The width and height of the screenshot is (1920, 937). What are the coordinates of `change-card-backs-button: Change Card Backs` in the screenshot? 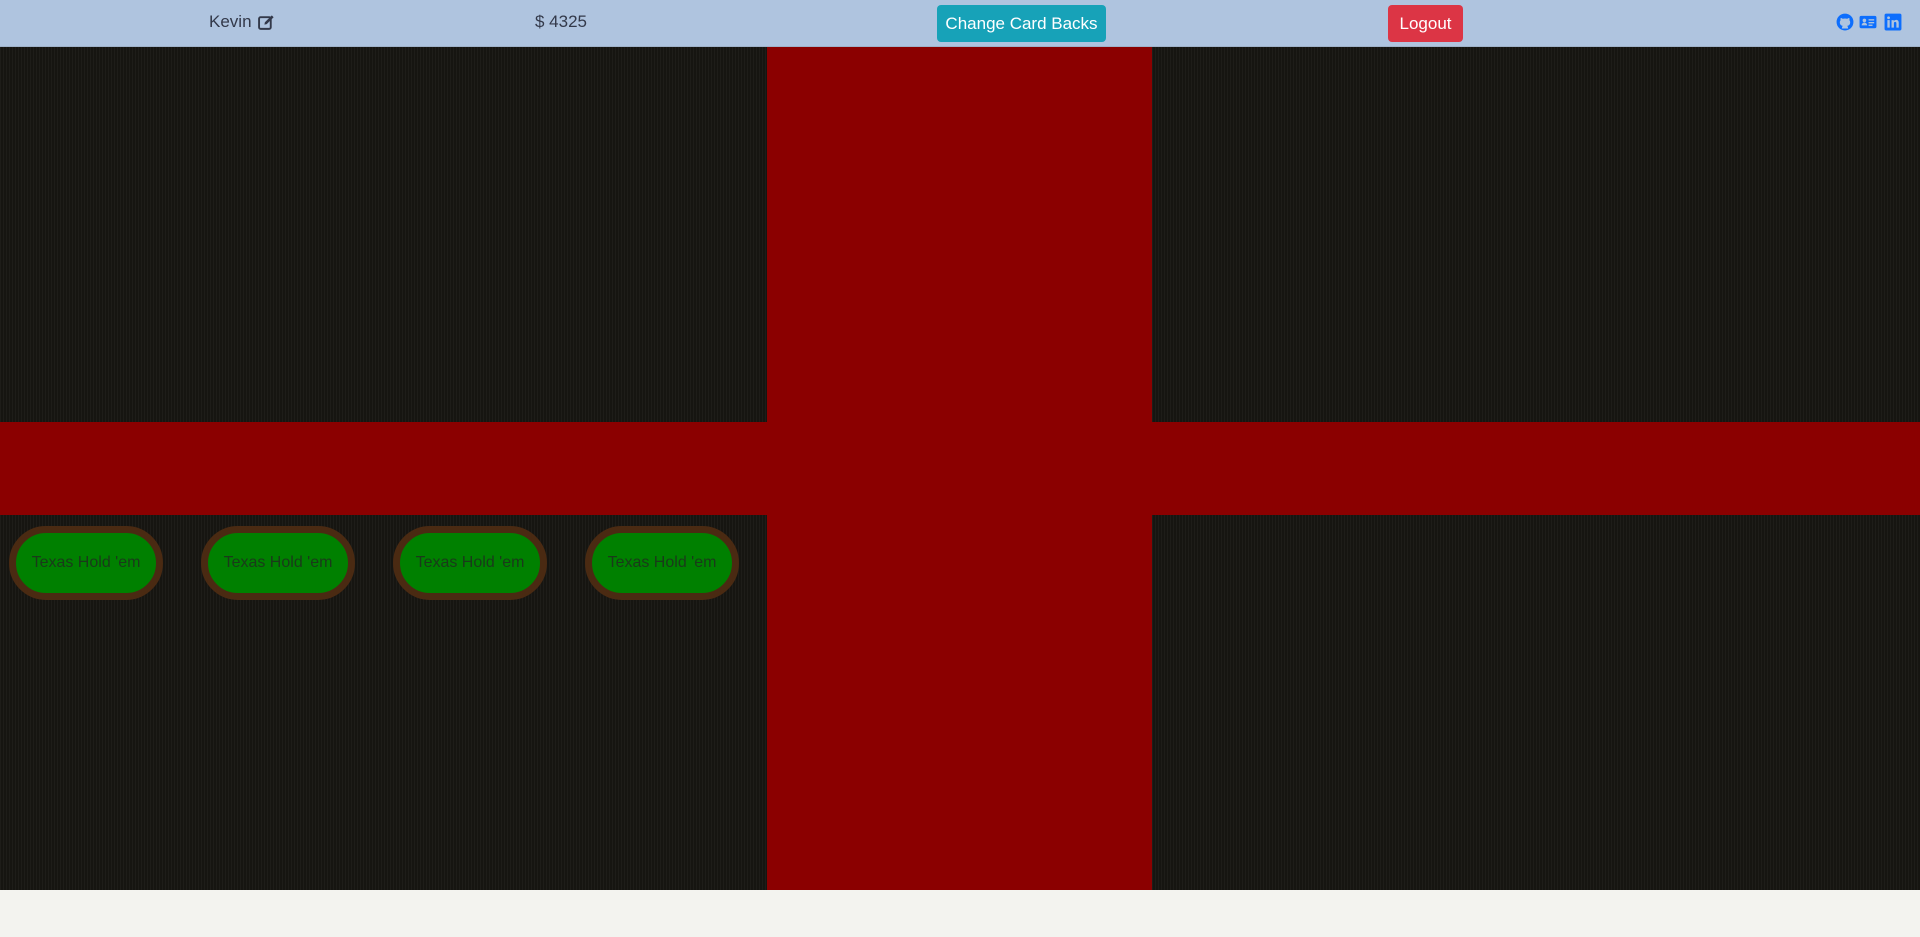 It's located at (1021, 23).